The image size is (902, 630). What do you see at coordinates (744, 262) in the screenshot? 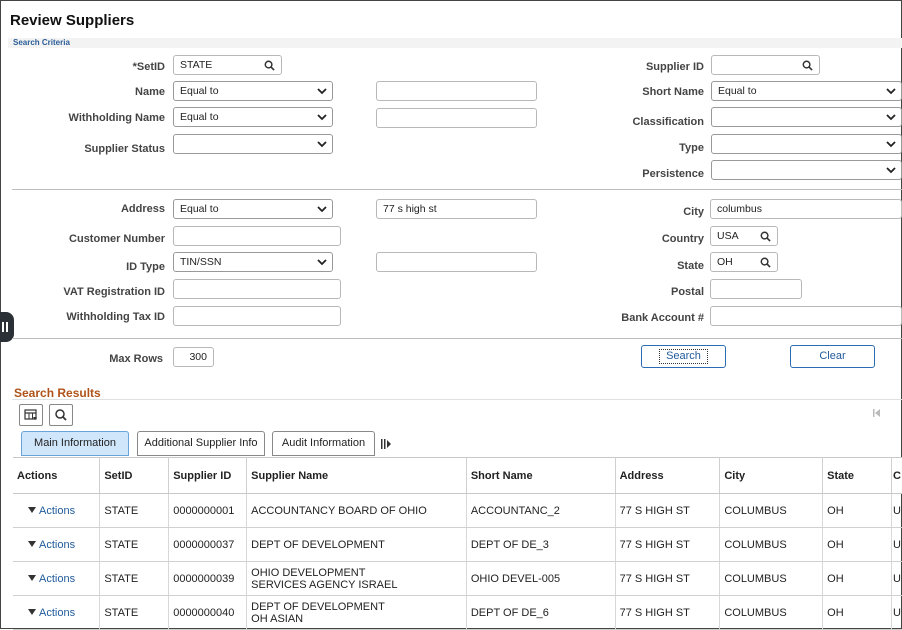
I see `state-input: OH` at bounding box center [744, 262].